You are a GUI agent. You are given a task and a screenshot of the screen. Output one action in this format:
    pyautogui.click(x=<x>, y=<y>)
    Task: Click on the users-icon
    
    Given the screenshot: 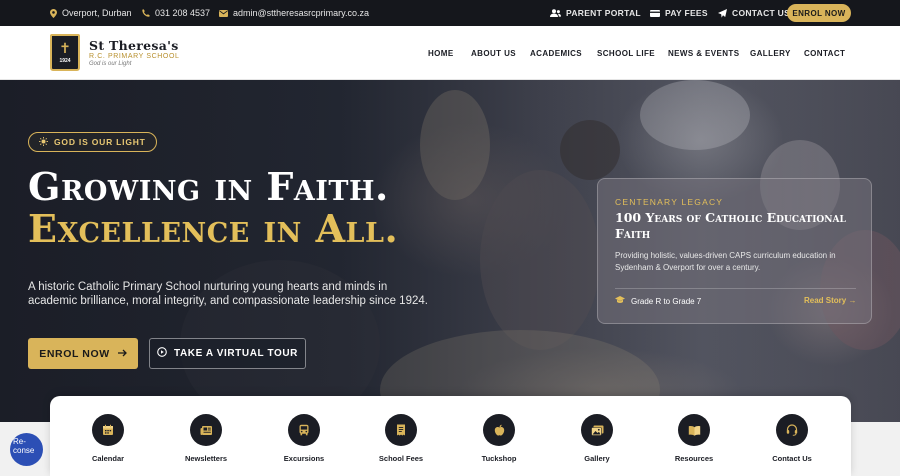 What is the action you would take?
    pyautogui.click(x=555, y=13)
    